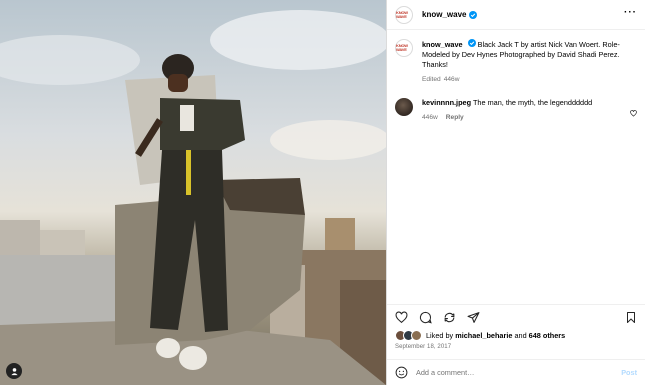 Image resolution: width=645 pixels, height=385 pixels. What do you see at coordinates (519, 372) in the screenshot?
I see `comment-input` at bounding box center [519, 372].